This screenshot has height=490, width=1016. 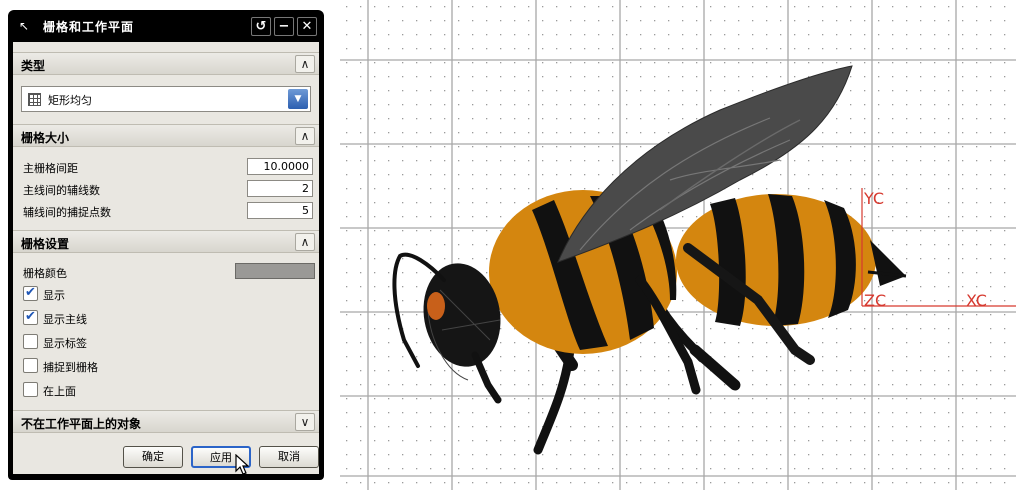 I want to click on checkbox-on-top-box, so click(x=30, y=389).